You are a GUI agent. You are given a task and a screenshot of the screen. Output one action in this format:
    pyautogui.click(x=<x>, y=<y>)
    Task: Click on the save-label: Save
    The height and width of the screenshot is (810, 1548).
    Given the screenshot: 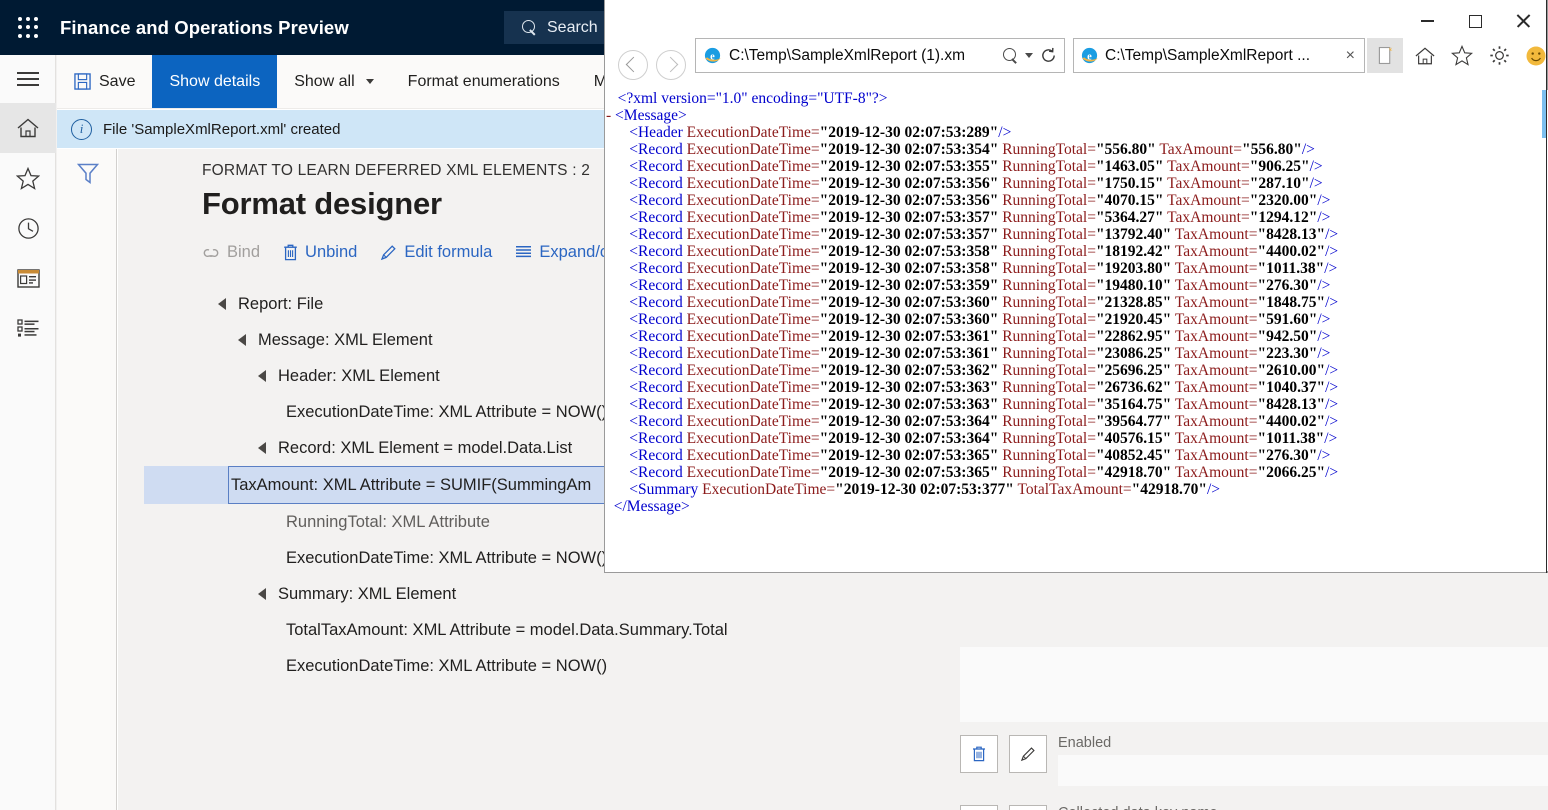 What is the action you would take?
    pyautogui.click(x=117, y=81)
    